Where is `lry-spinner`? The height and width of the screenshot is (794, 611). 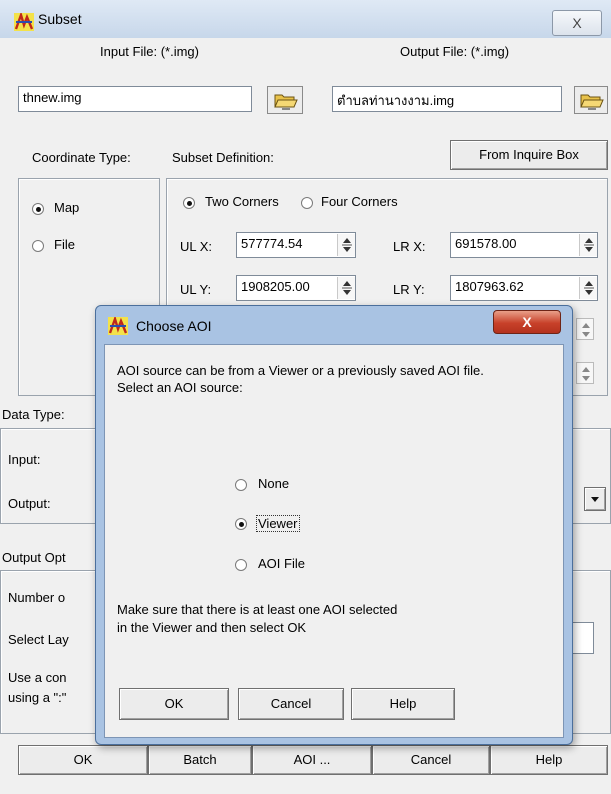 lry-spinner is located at coordinates (588, 288).